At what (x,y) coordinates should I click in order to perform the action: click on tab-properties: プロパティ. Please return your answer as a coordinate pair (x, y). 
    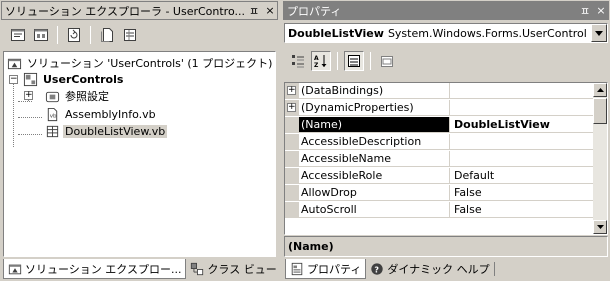
    Looking at the image, I should click on (326, 269).